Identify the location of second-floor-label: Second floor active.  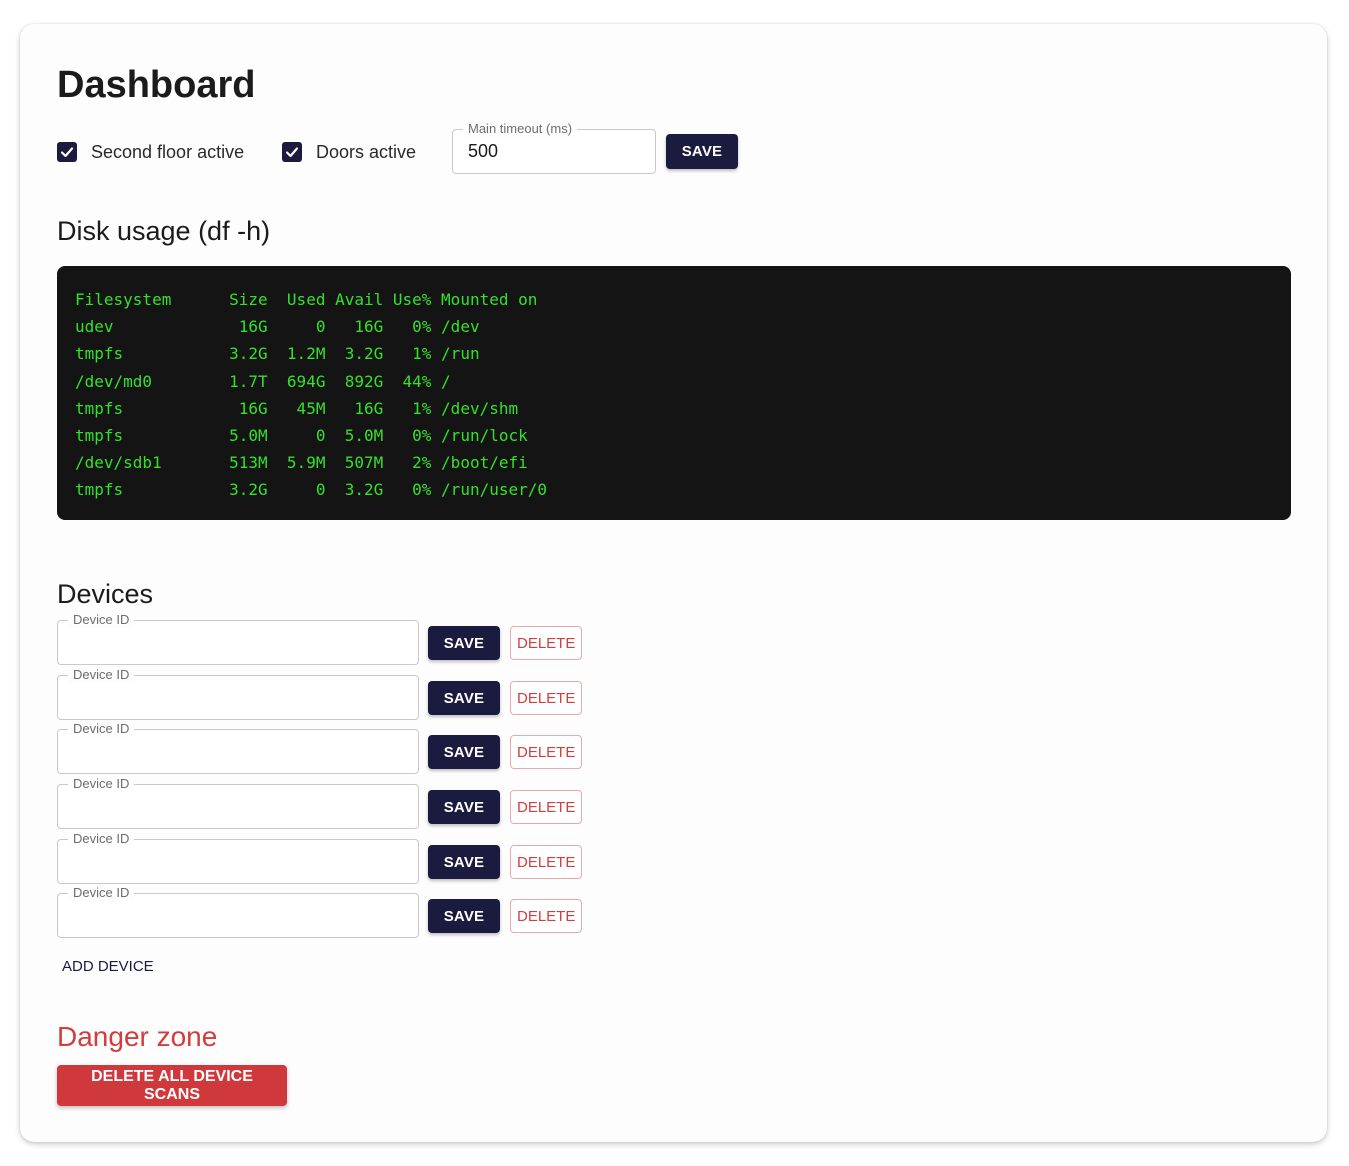
(168, 151).